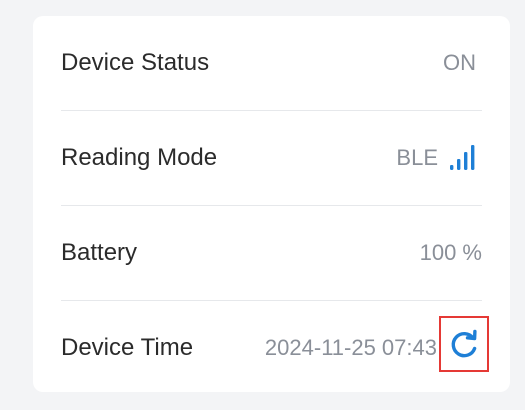 The image size is (525, 410). I want to click on device-time-label: Device Time, so click(127, 347).